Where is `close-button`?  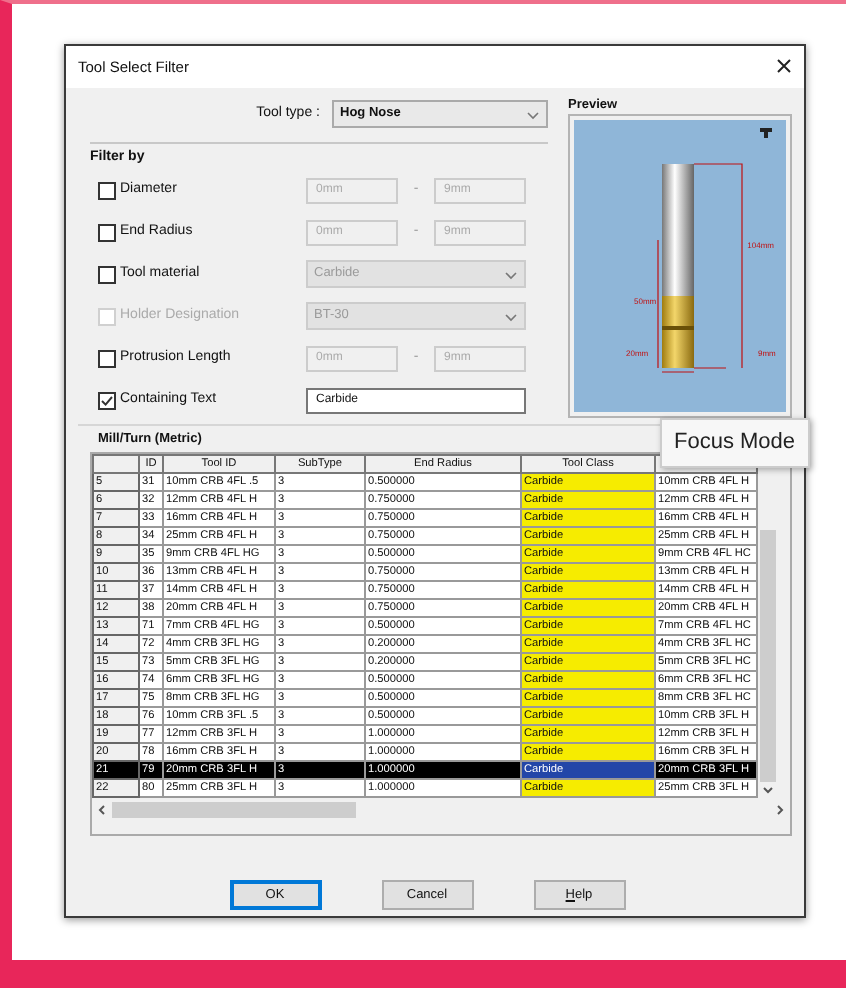
close-button is located at coordinates (784, 67).